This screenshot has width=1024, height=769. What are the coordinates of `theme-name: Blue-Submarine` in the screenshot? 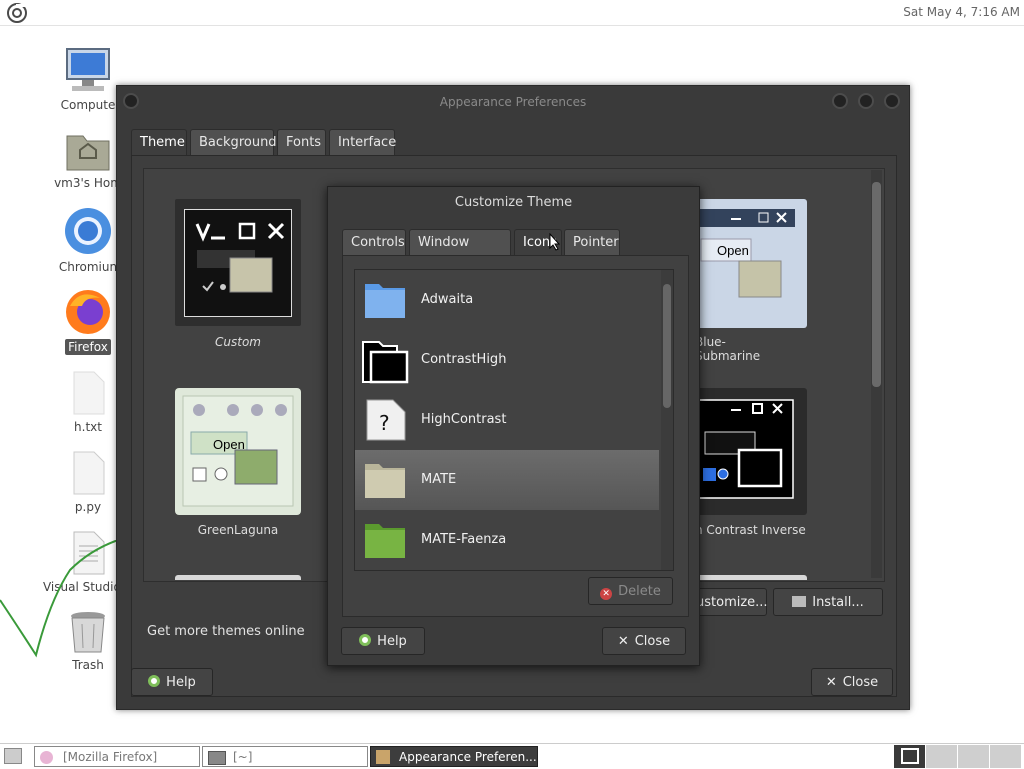 It's located at (728, 349).